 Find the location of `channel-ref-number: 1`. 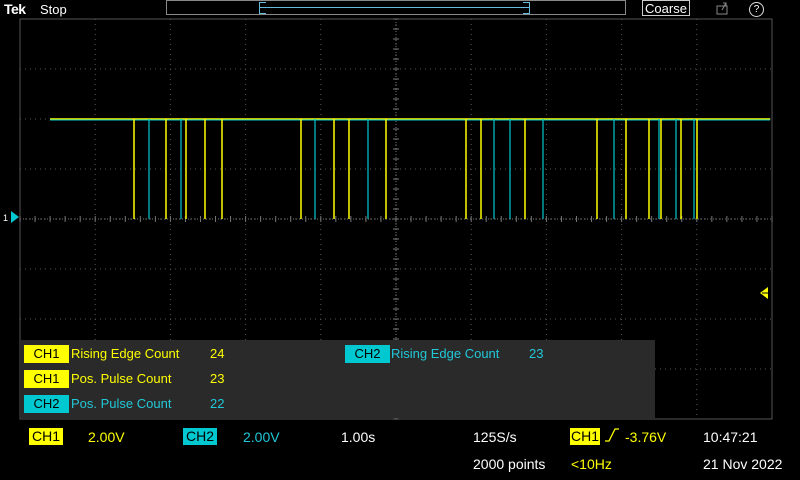

channel-ref-number: 1 is located at coordinates (5, 218).